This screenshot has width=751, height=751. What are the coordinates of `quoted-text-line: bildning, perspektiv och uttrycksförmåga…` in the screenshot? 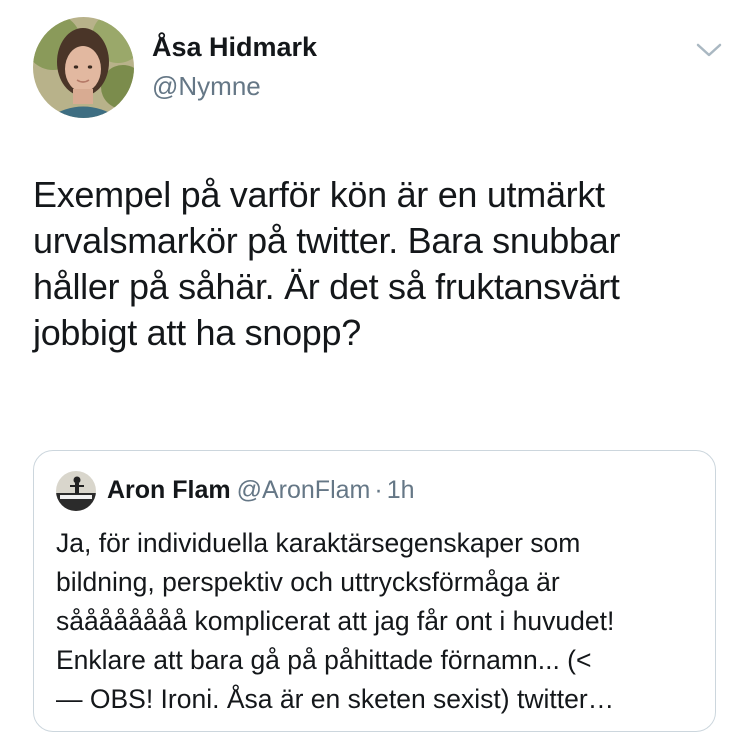 It's located at (308, 582).